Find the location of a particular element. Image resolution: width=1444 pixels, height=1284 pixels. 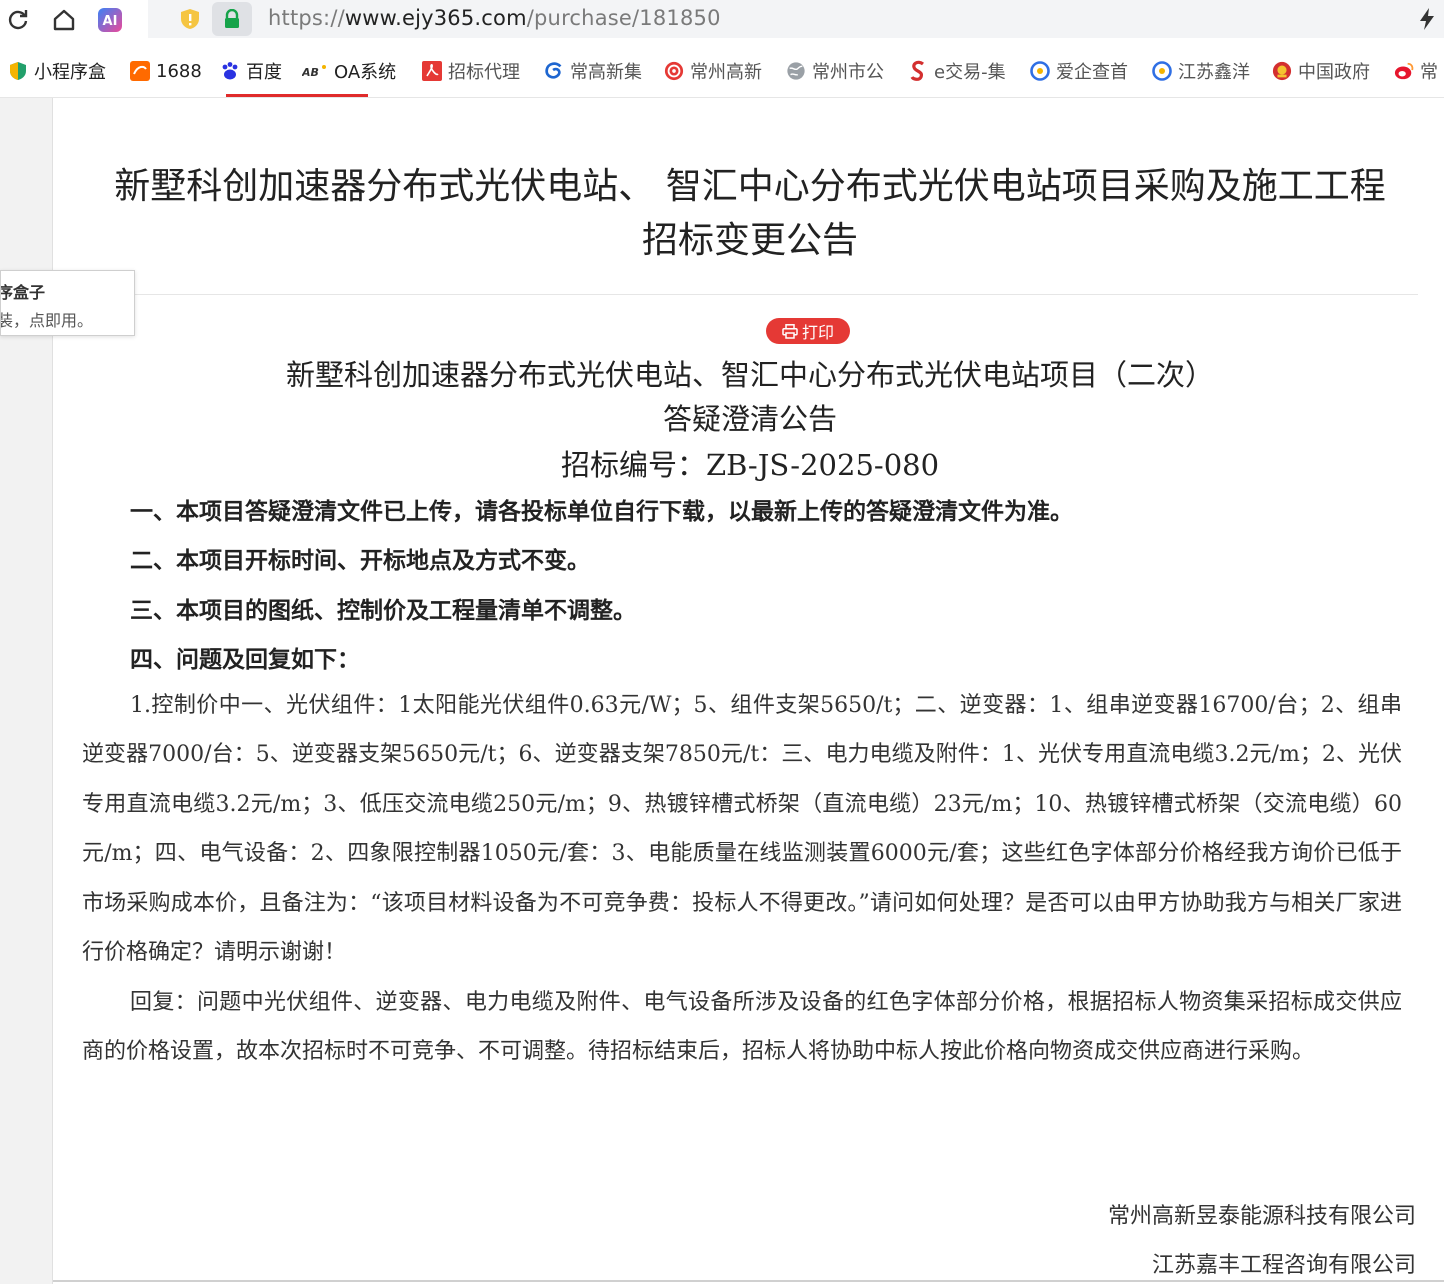

mini-program-popup: 序盒子 装，点即用。 is located at coordinates (67, 303).